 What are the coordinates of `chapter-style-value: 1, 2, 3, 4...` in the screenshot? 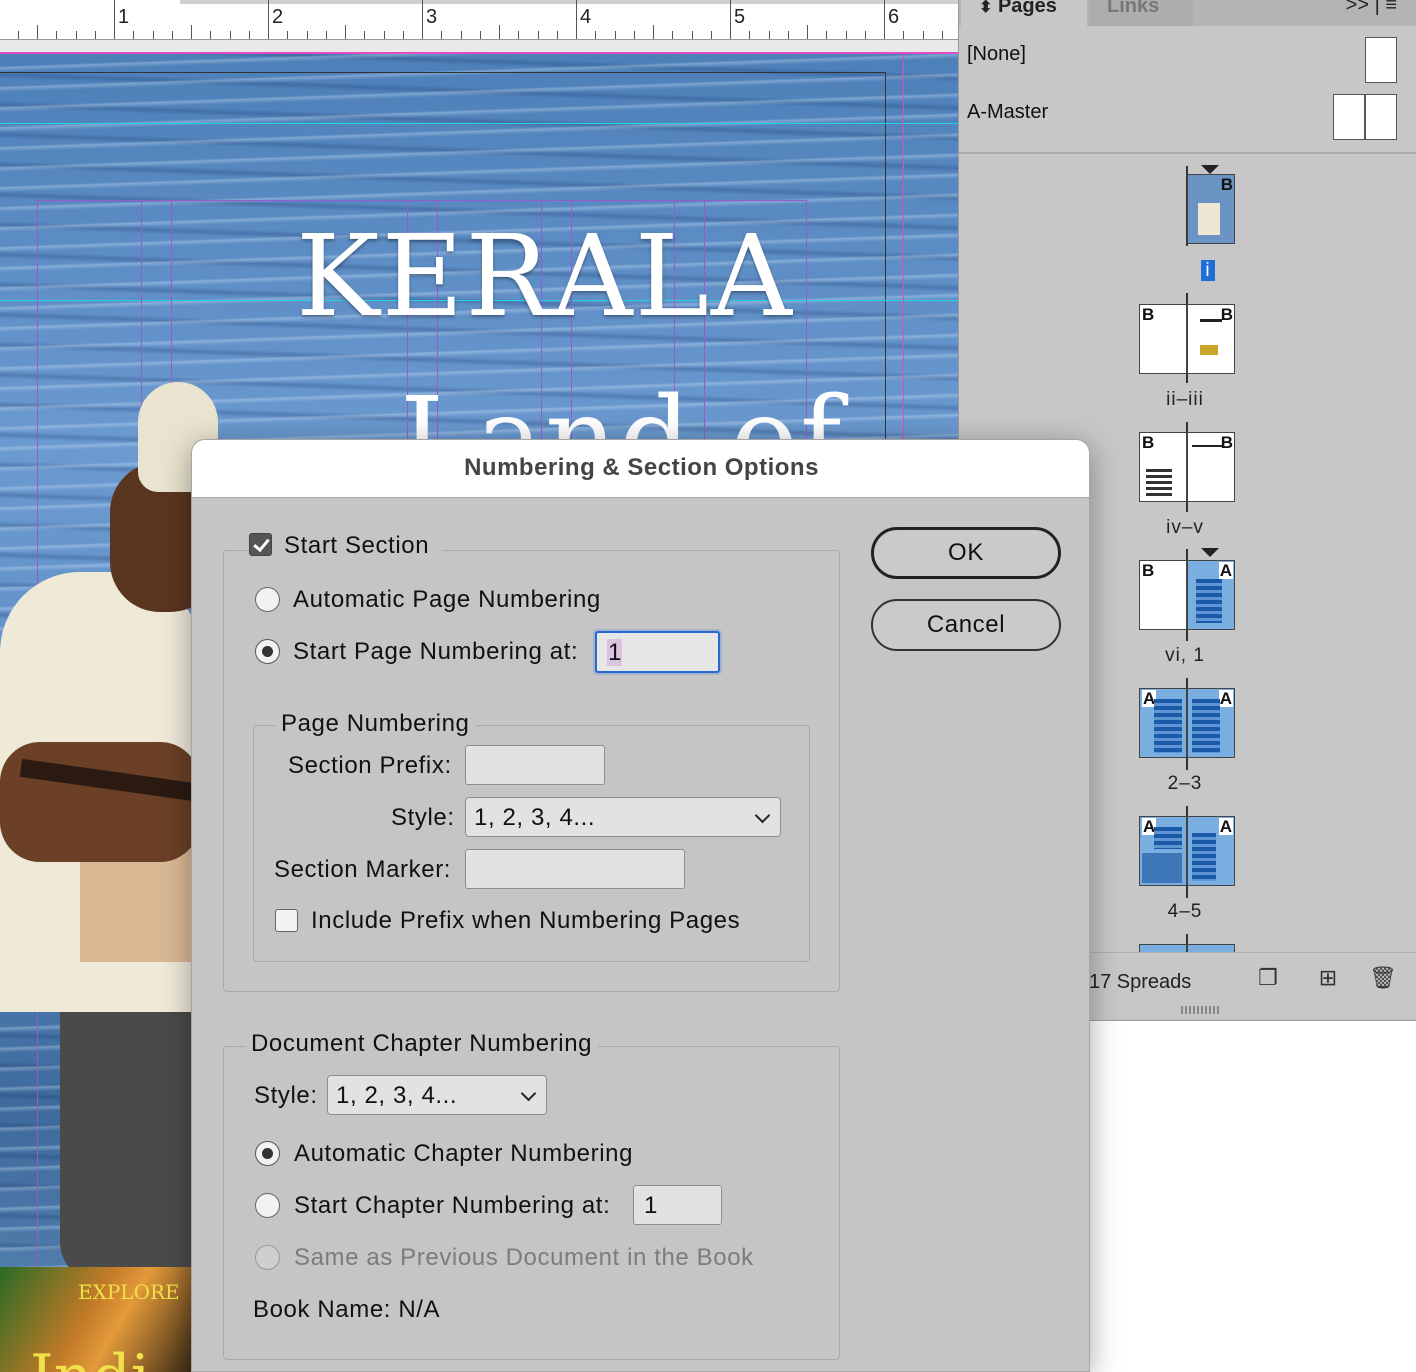 It's located at (397, 1095).